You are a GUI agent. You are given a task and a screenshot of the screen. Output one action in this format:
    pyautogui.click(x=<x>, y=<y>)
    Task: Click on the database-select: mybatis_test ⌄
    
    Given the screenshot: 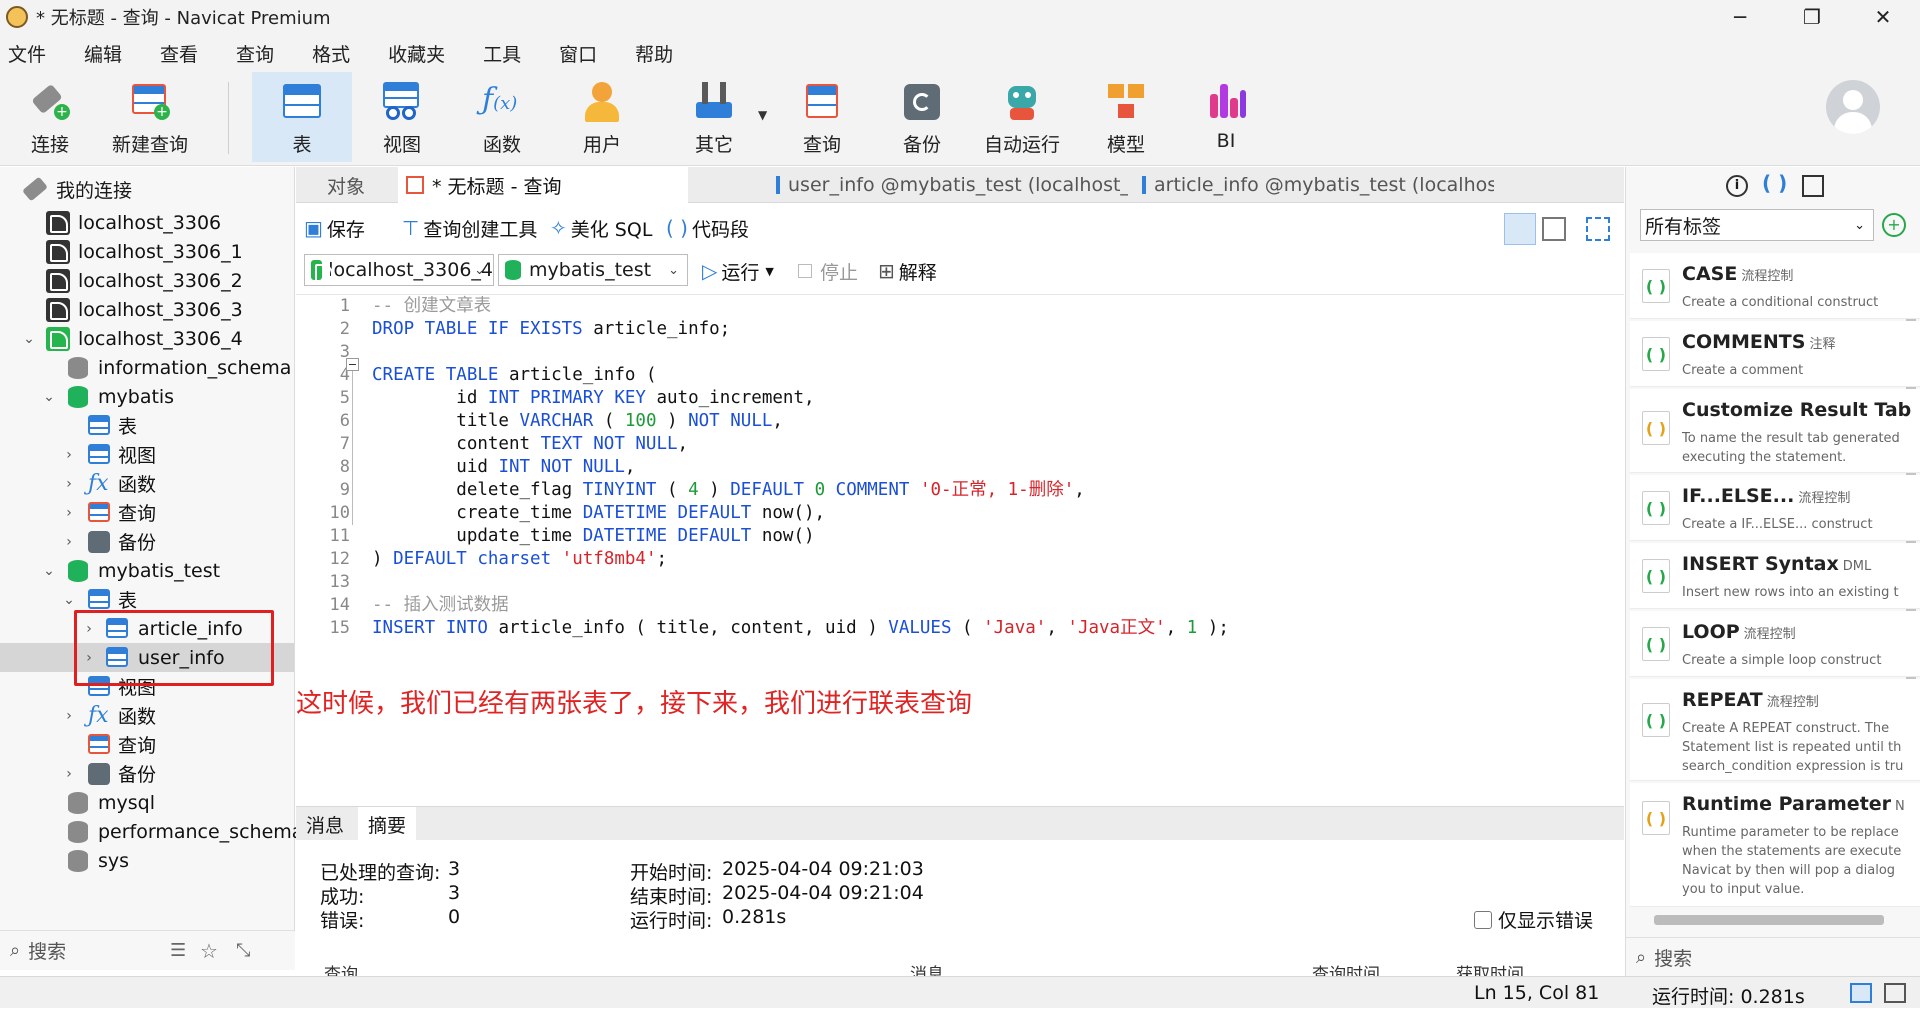 What is the action you would take?
    pyautogui.click(x=593, y=270)
    